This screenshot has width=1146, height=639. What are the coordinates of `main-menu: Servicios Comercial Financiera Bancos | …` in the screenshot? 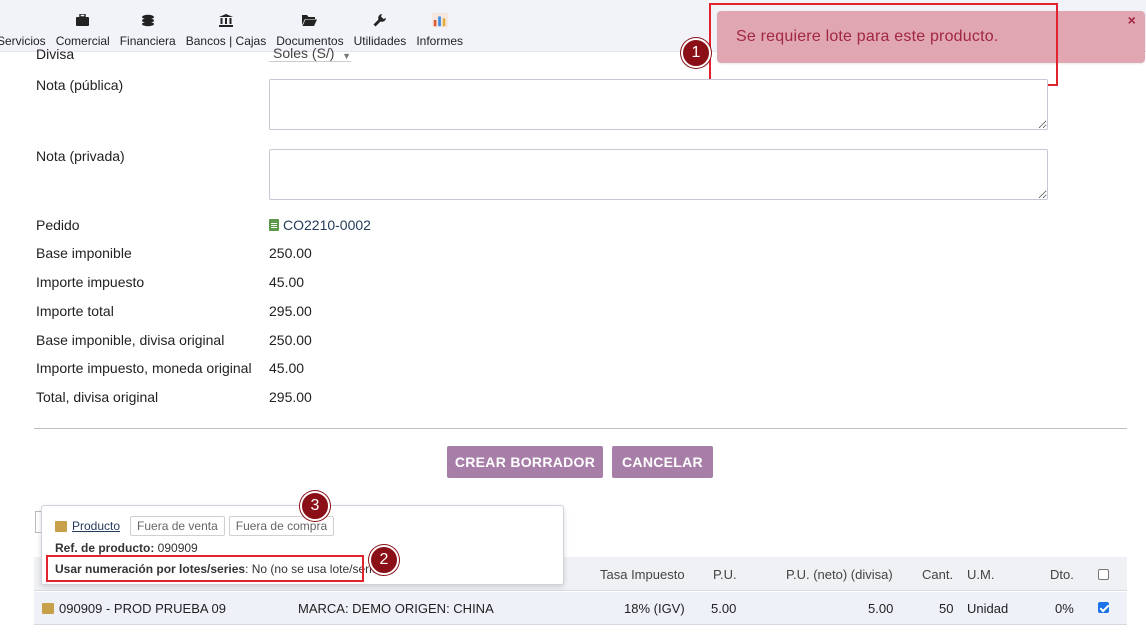 It's located at (234, 26).